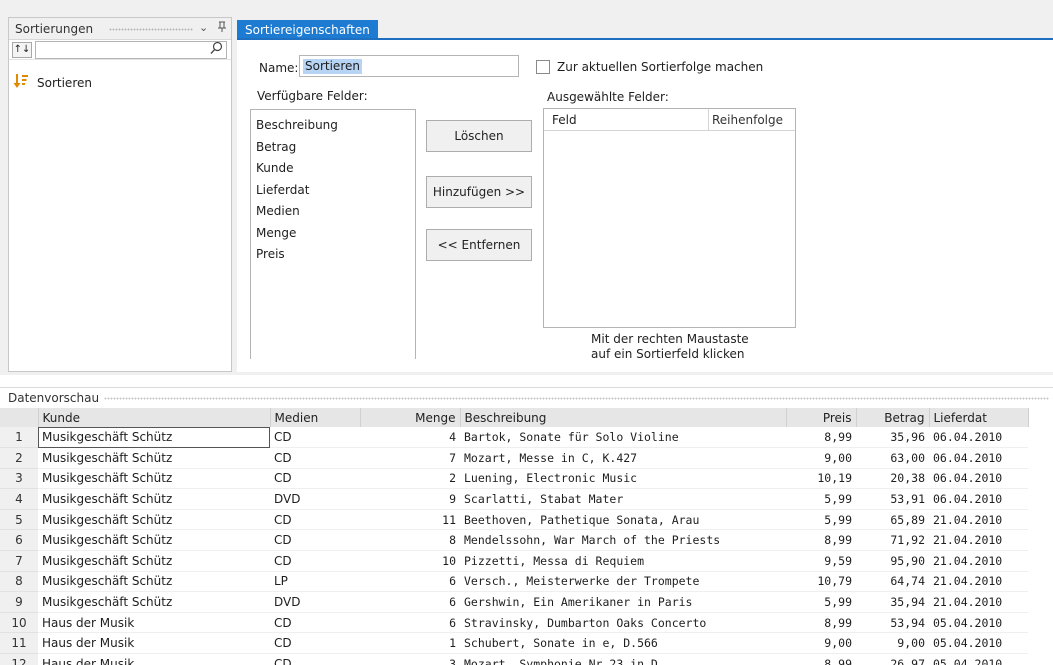 Image resolution: width=1053 pixels, height=665 pixels. What do you see at coordinates (410, 458) in the screenshot?
I see `cell-menge: 7` at bounding box center [410, 458].